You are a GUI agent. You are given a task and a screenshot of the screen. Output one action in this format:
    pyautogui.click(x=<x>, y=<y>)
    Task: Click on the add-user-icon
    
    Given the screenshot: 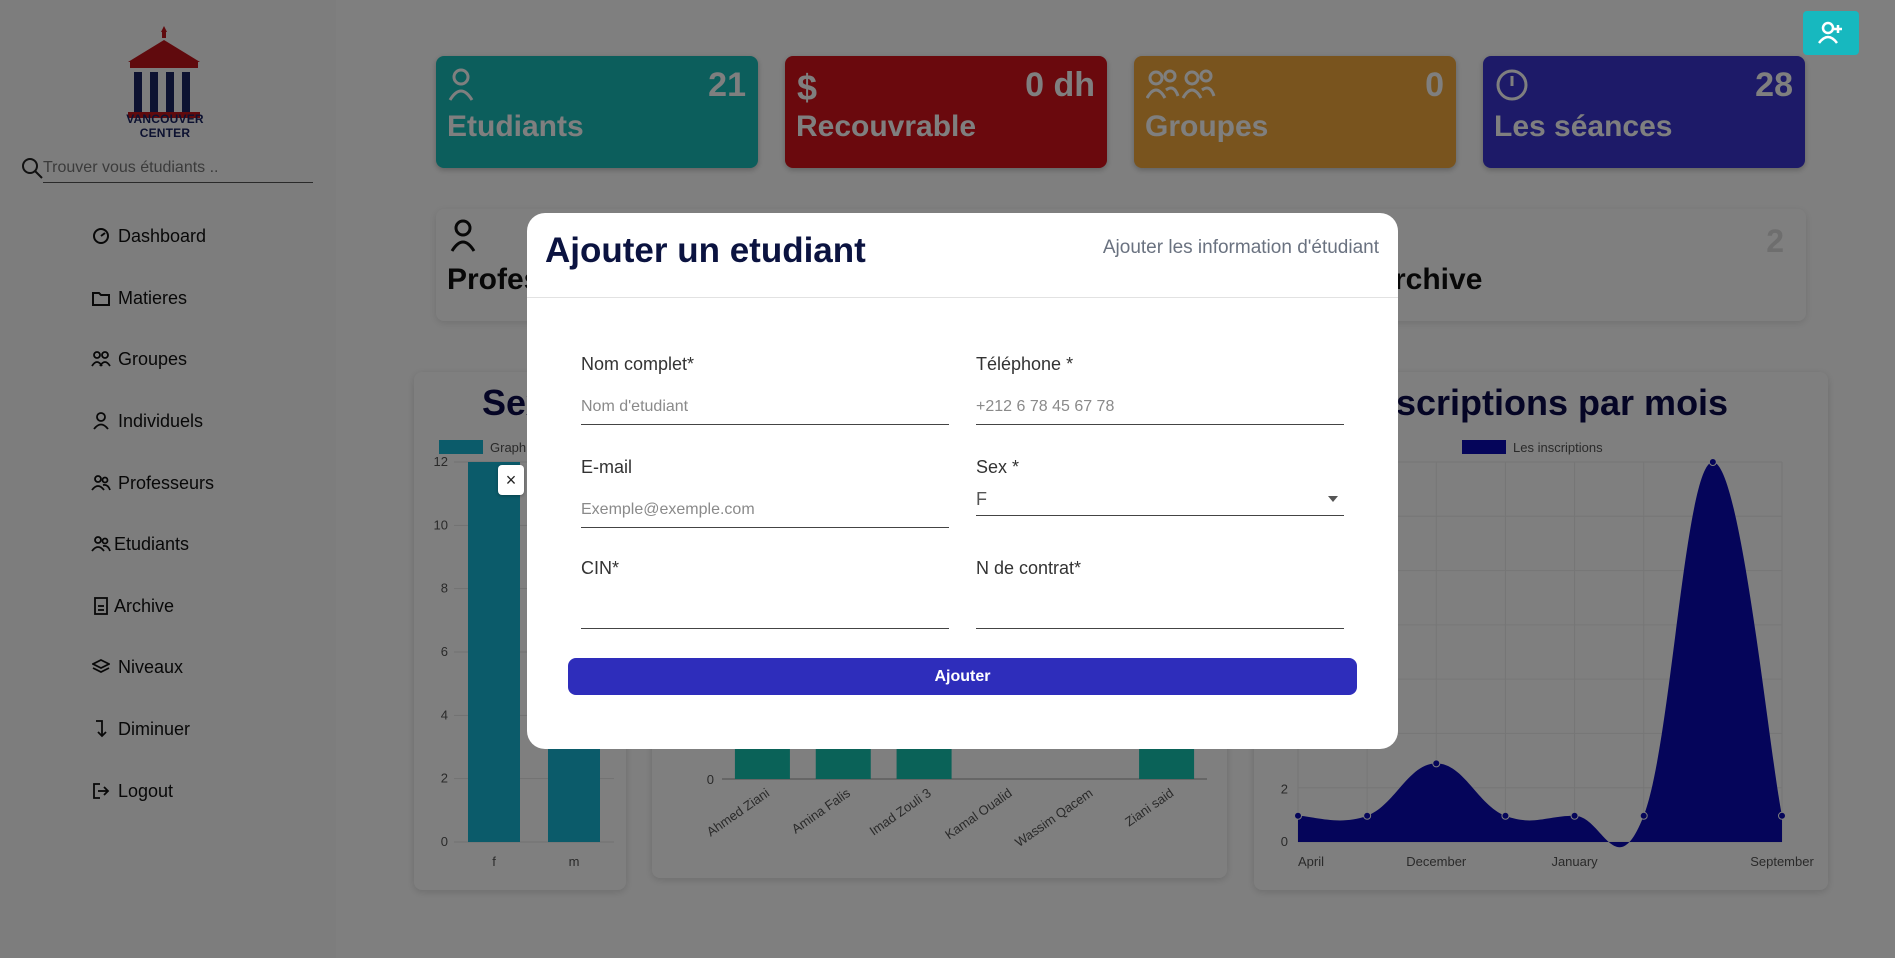 What is the action you would take?
    pyautogui.click(x=1830, y=32)
    